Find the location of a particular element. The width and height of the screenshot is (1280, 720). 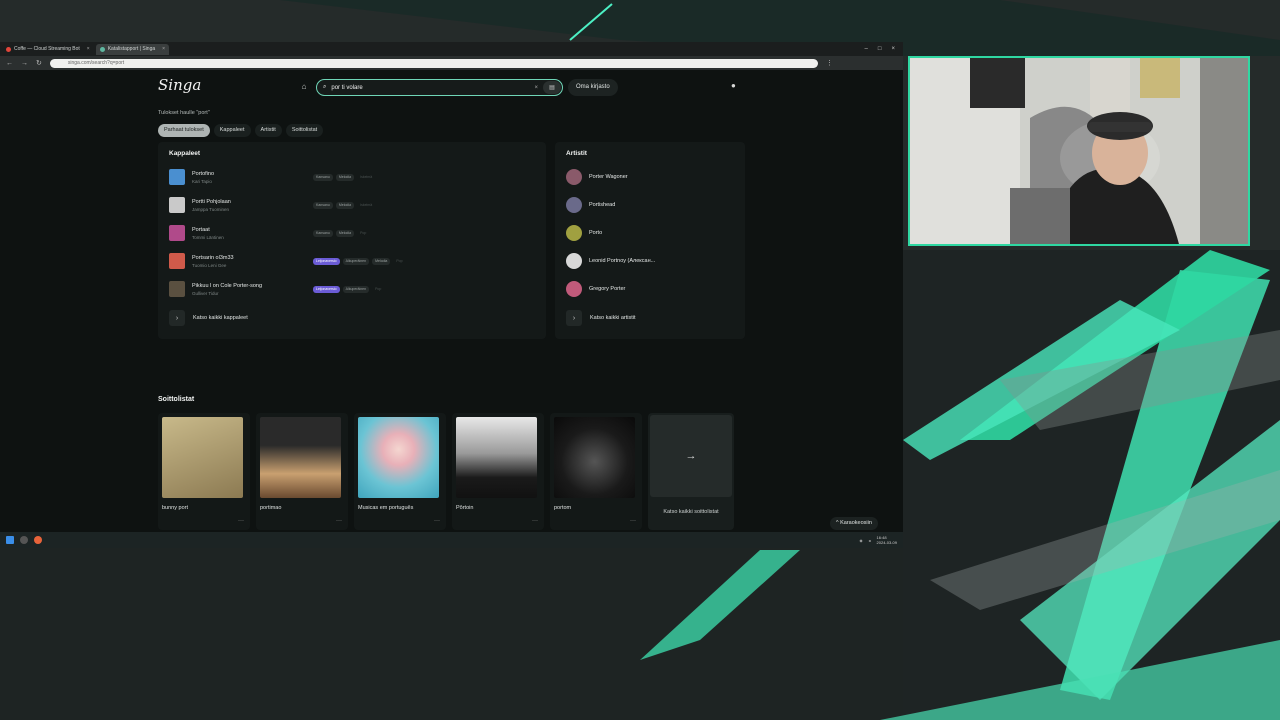

tab-label: Coffe — Cloud Streaming Bot is located at coordinates (47, 49).